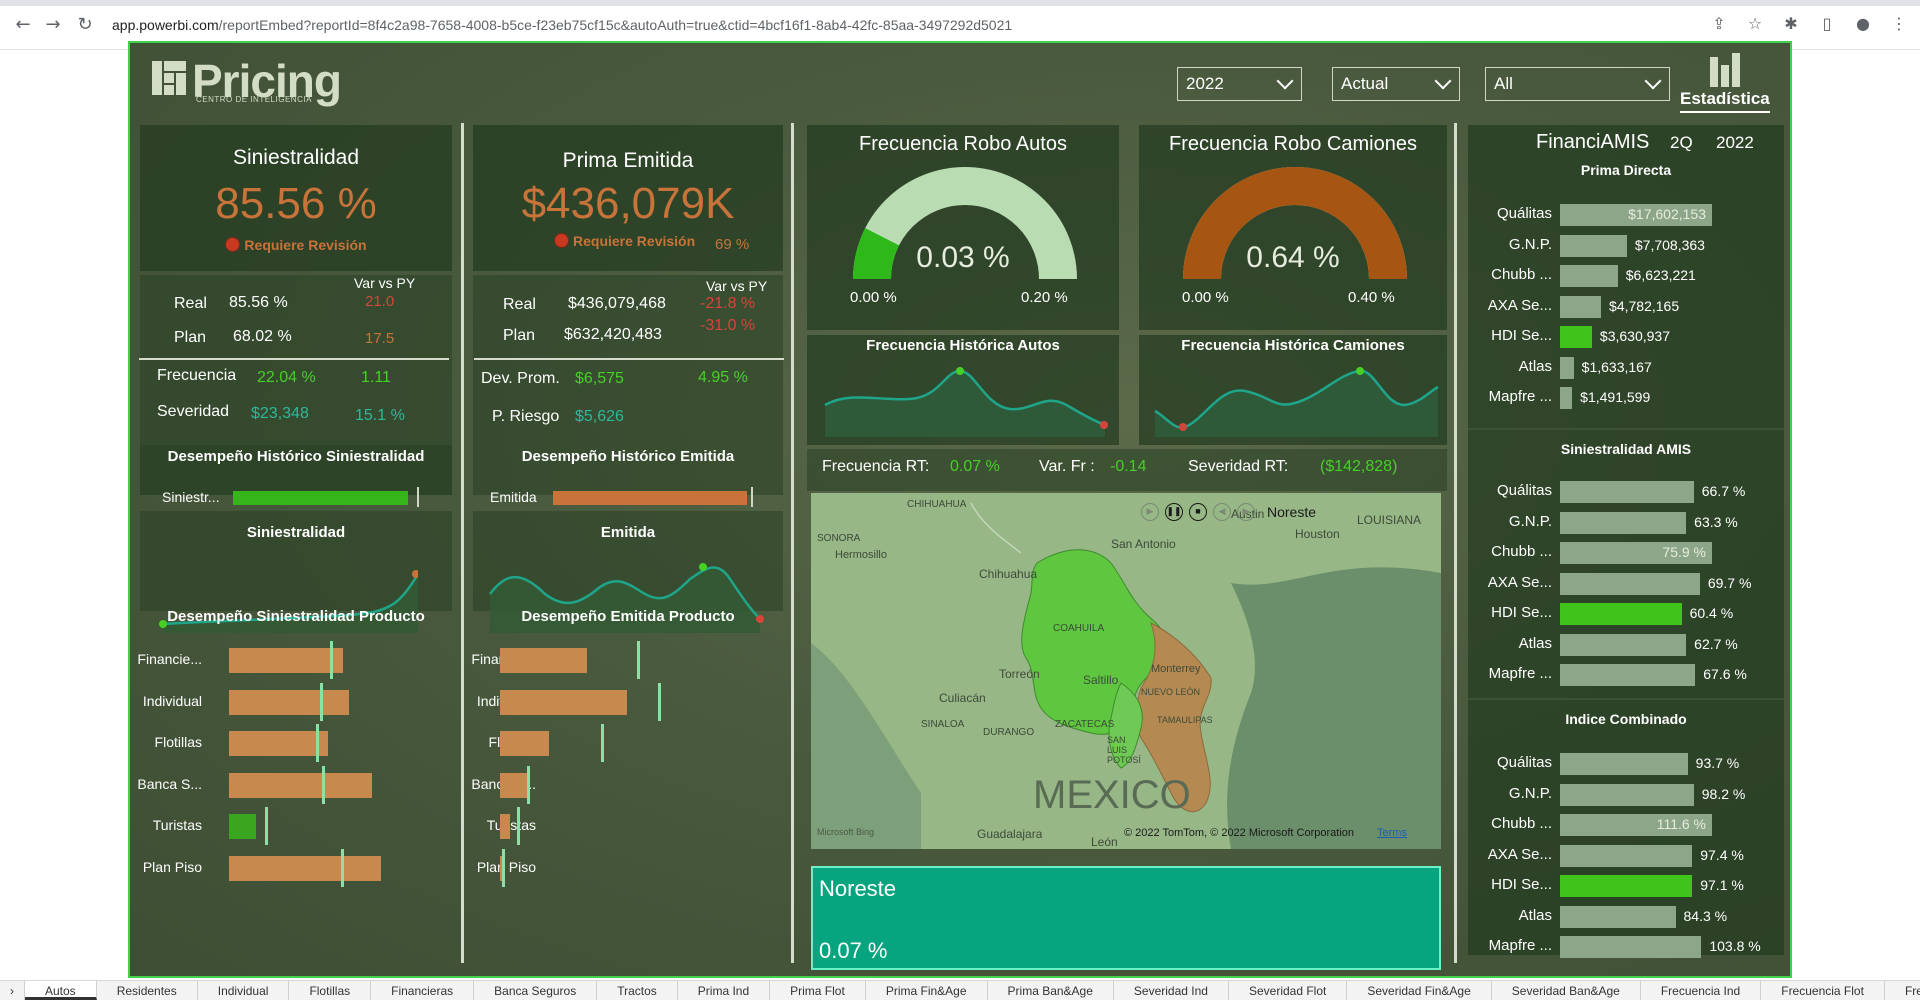  Describe the element at coordinates (723, 377) in the screenshot. I see `devprom-var: 4.95 %` at that location.